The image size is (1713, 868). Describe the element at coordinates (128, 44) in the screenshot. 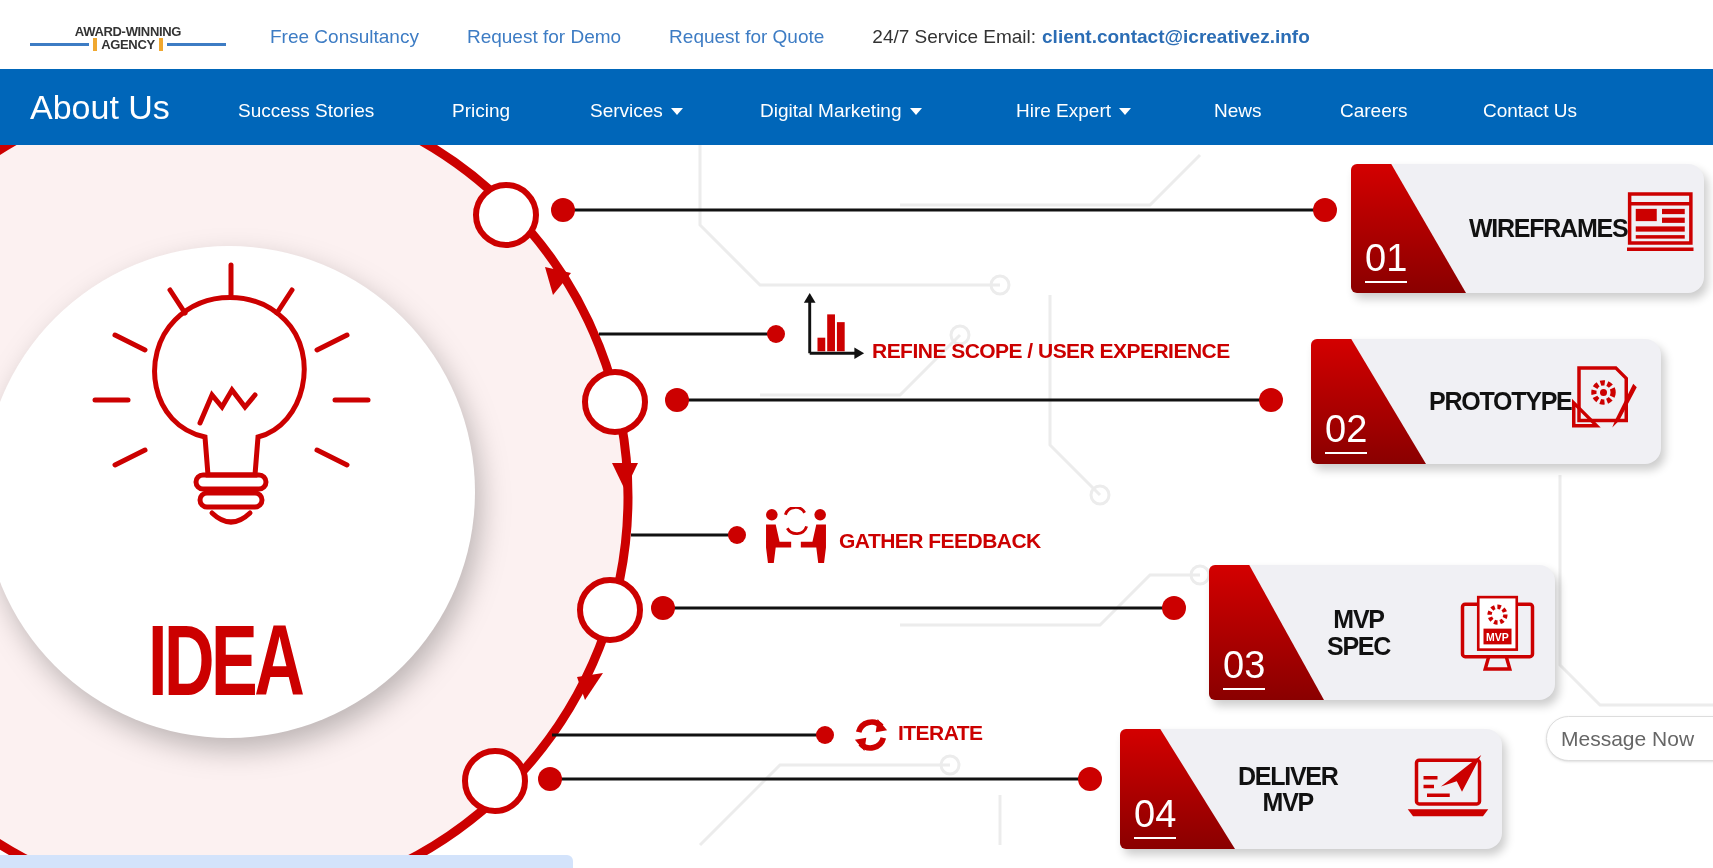

I see `logo-text: AGENCY` at that location.